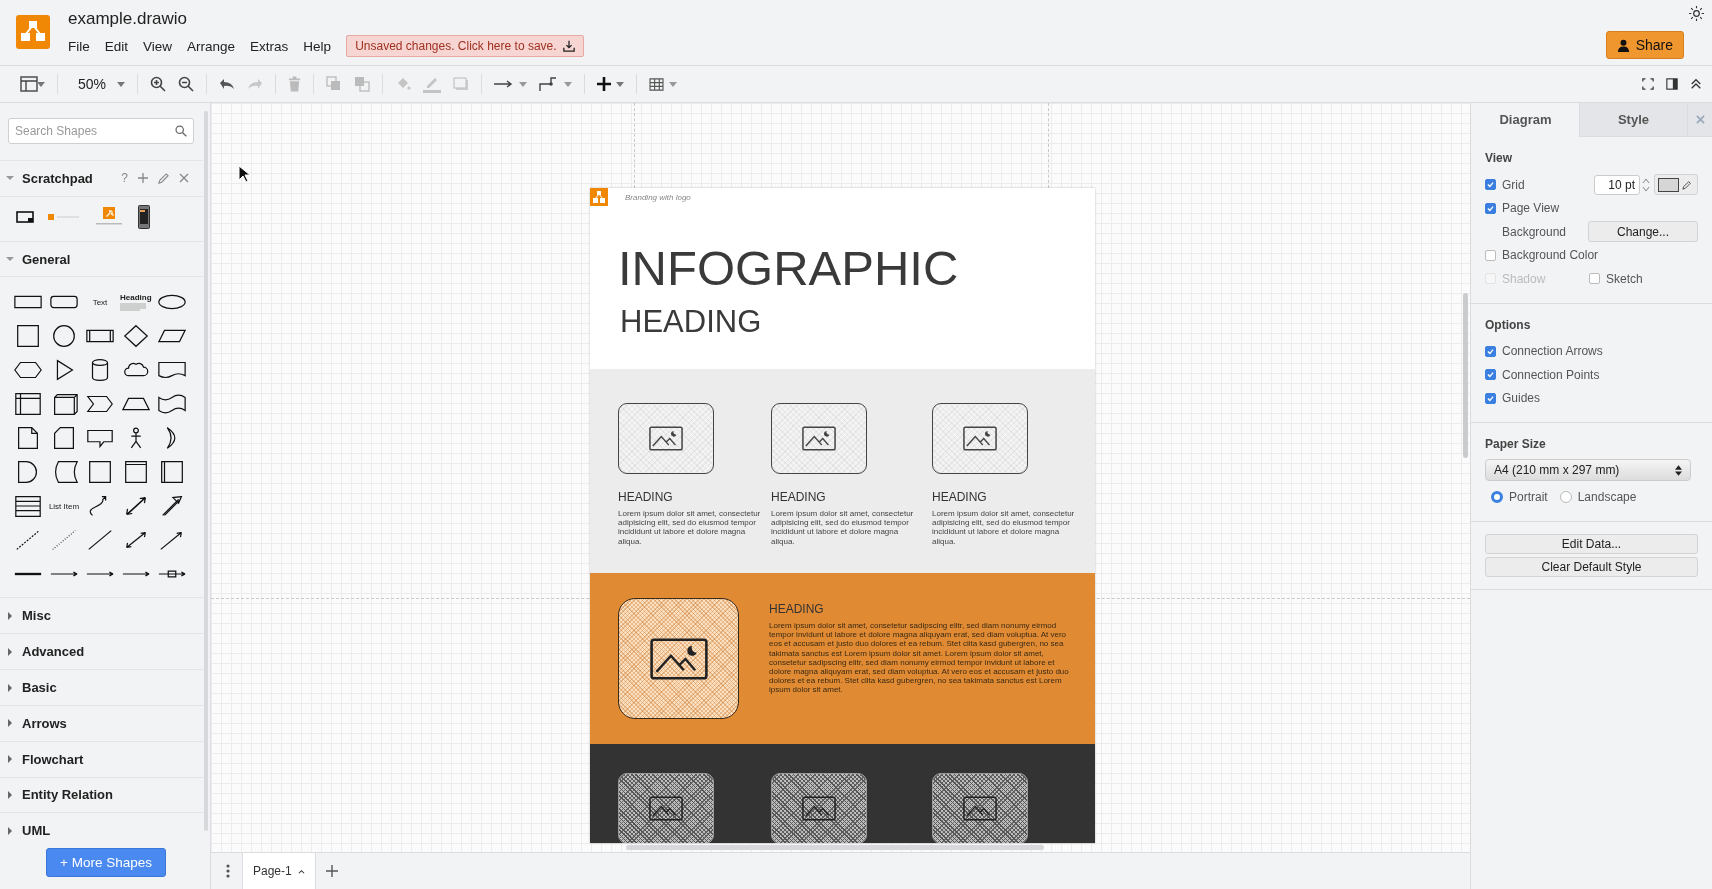  I want to click on phone-thumbnail-icon, so click(144, 216).